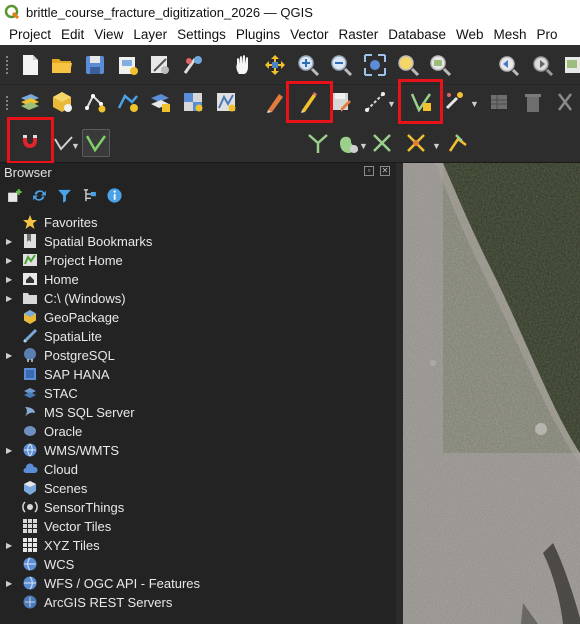 The width and height of the screenshot is (580, 624). What do you see at coordinates (198, 412) in the screenshot?
I see `list-item: MS SQL Server` at bounding box center [198, 412].